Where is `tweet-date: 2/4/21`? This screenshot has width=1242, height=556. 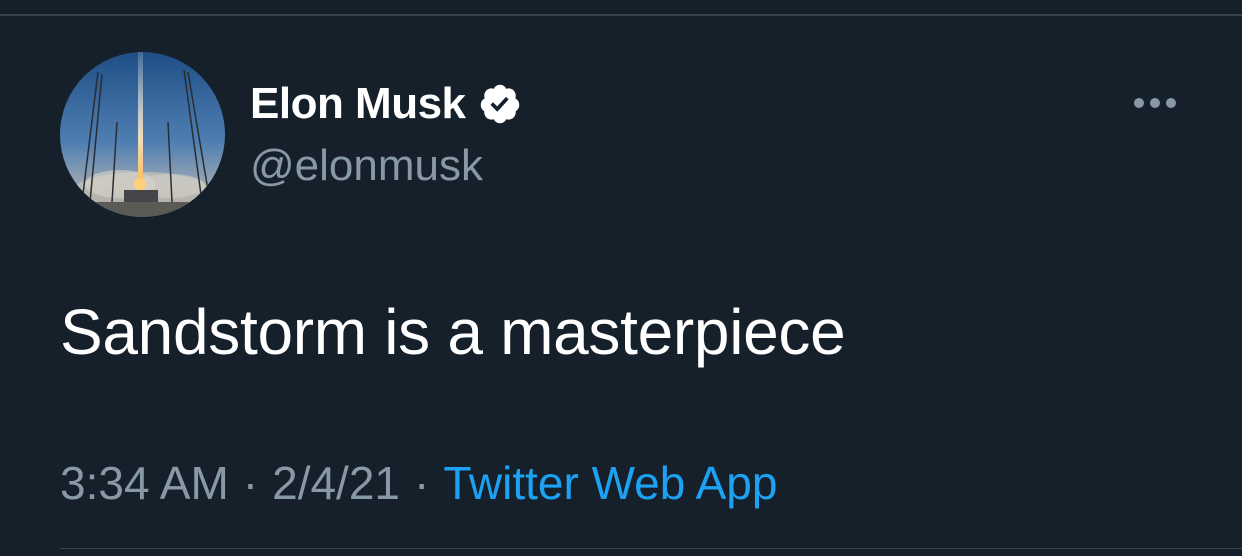
tweet-date: 2/4/21 is located at coordinates (336, 483).